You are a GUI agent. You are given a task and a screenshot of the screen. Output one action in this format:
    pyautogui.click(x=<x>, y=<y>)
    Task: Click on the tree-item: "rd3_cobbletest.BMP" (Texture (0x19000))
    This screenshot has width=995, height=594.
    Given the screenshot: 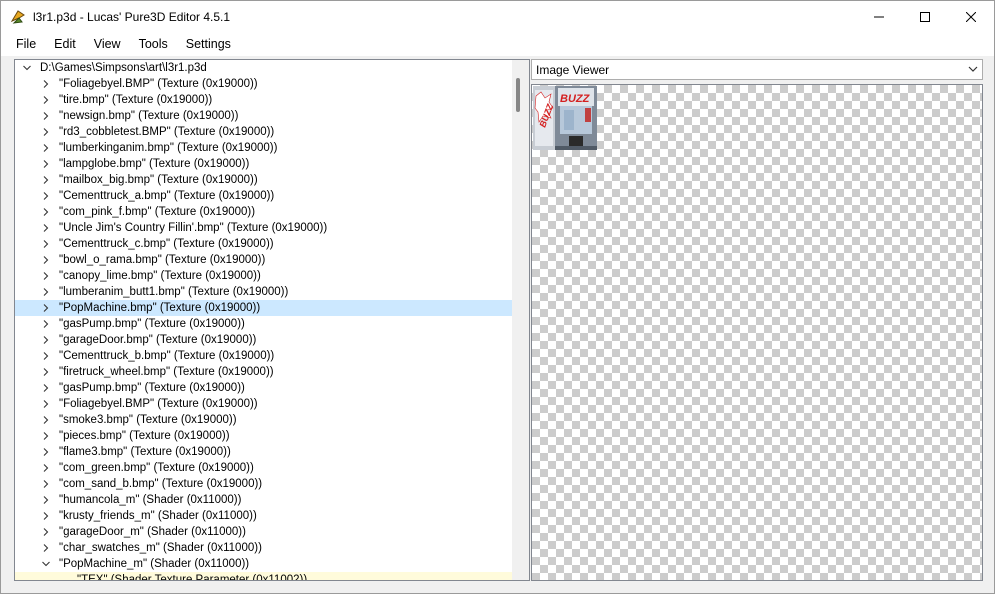 What is the action you would take?
    pyautogui.click(x=263, y=132)
    